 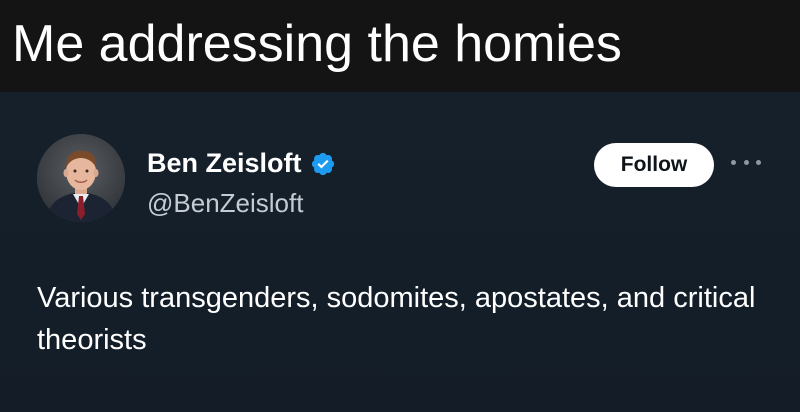 I want to click on author-name-row: Ben Zeisloft, so click(x=241, y=163).